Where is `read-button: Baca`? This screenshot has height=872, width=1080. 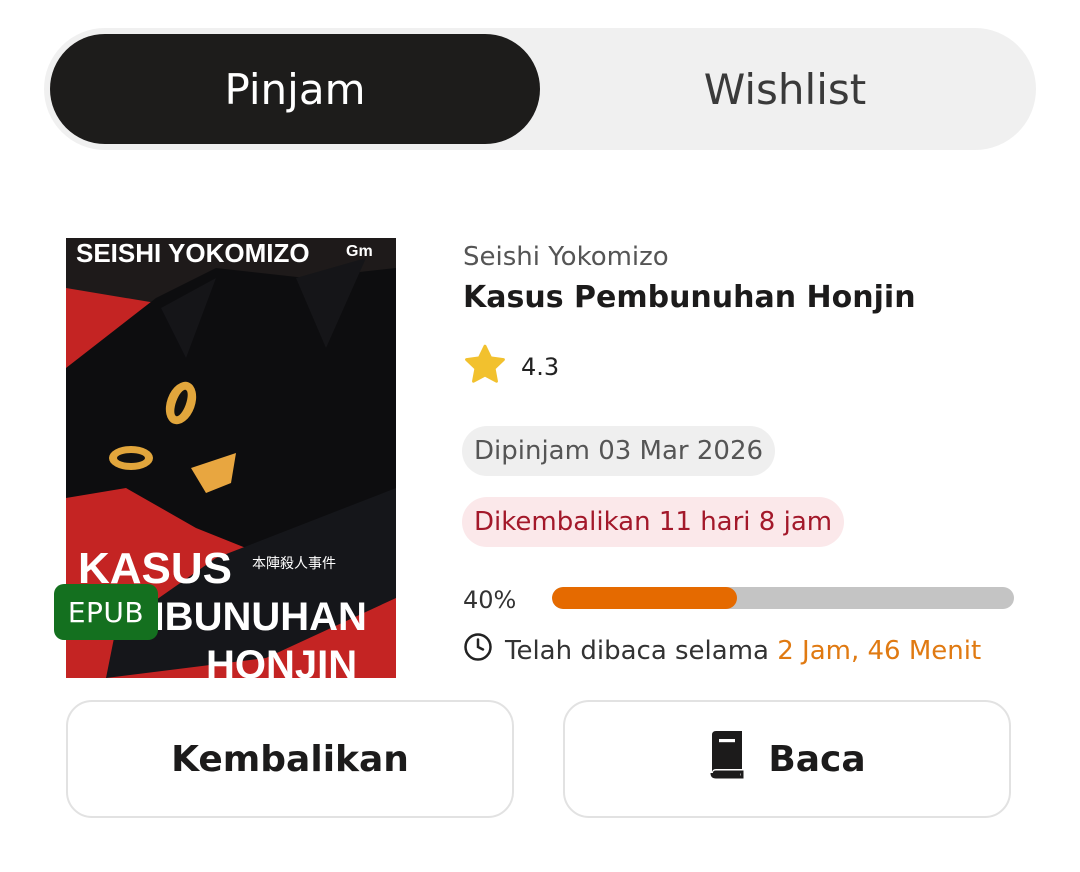
read-button: Baca is located at coordinates (787, 759).